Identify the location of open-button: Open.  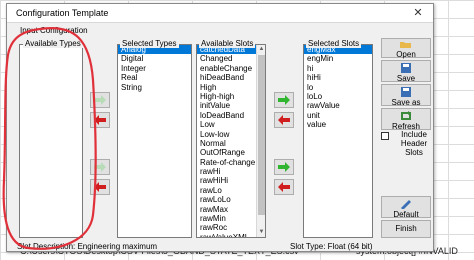
(406, 48).